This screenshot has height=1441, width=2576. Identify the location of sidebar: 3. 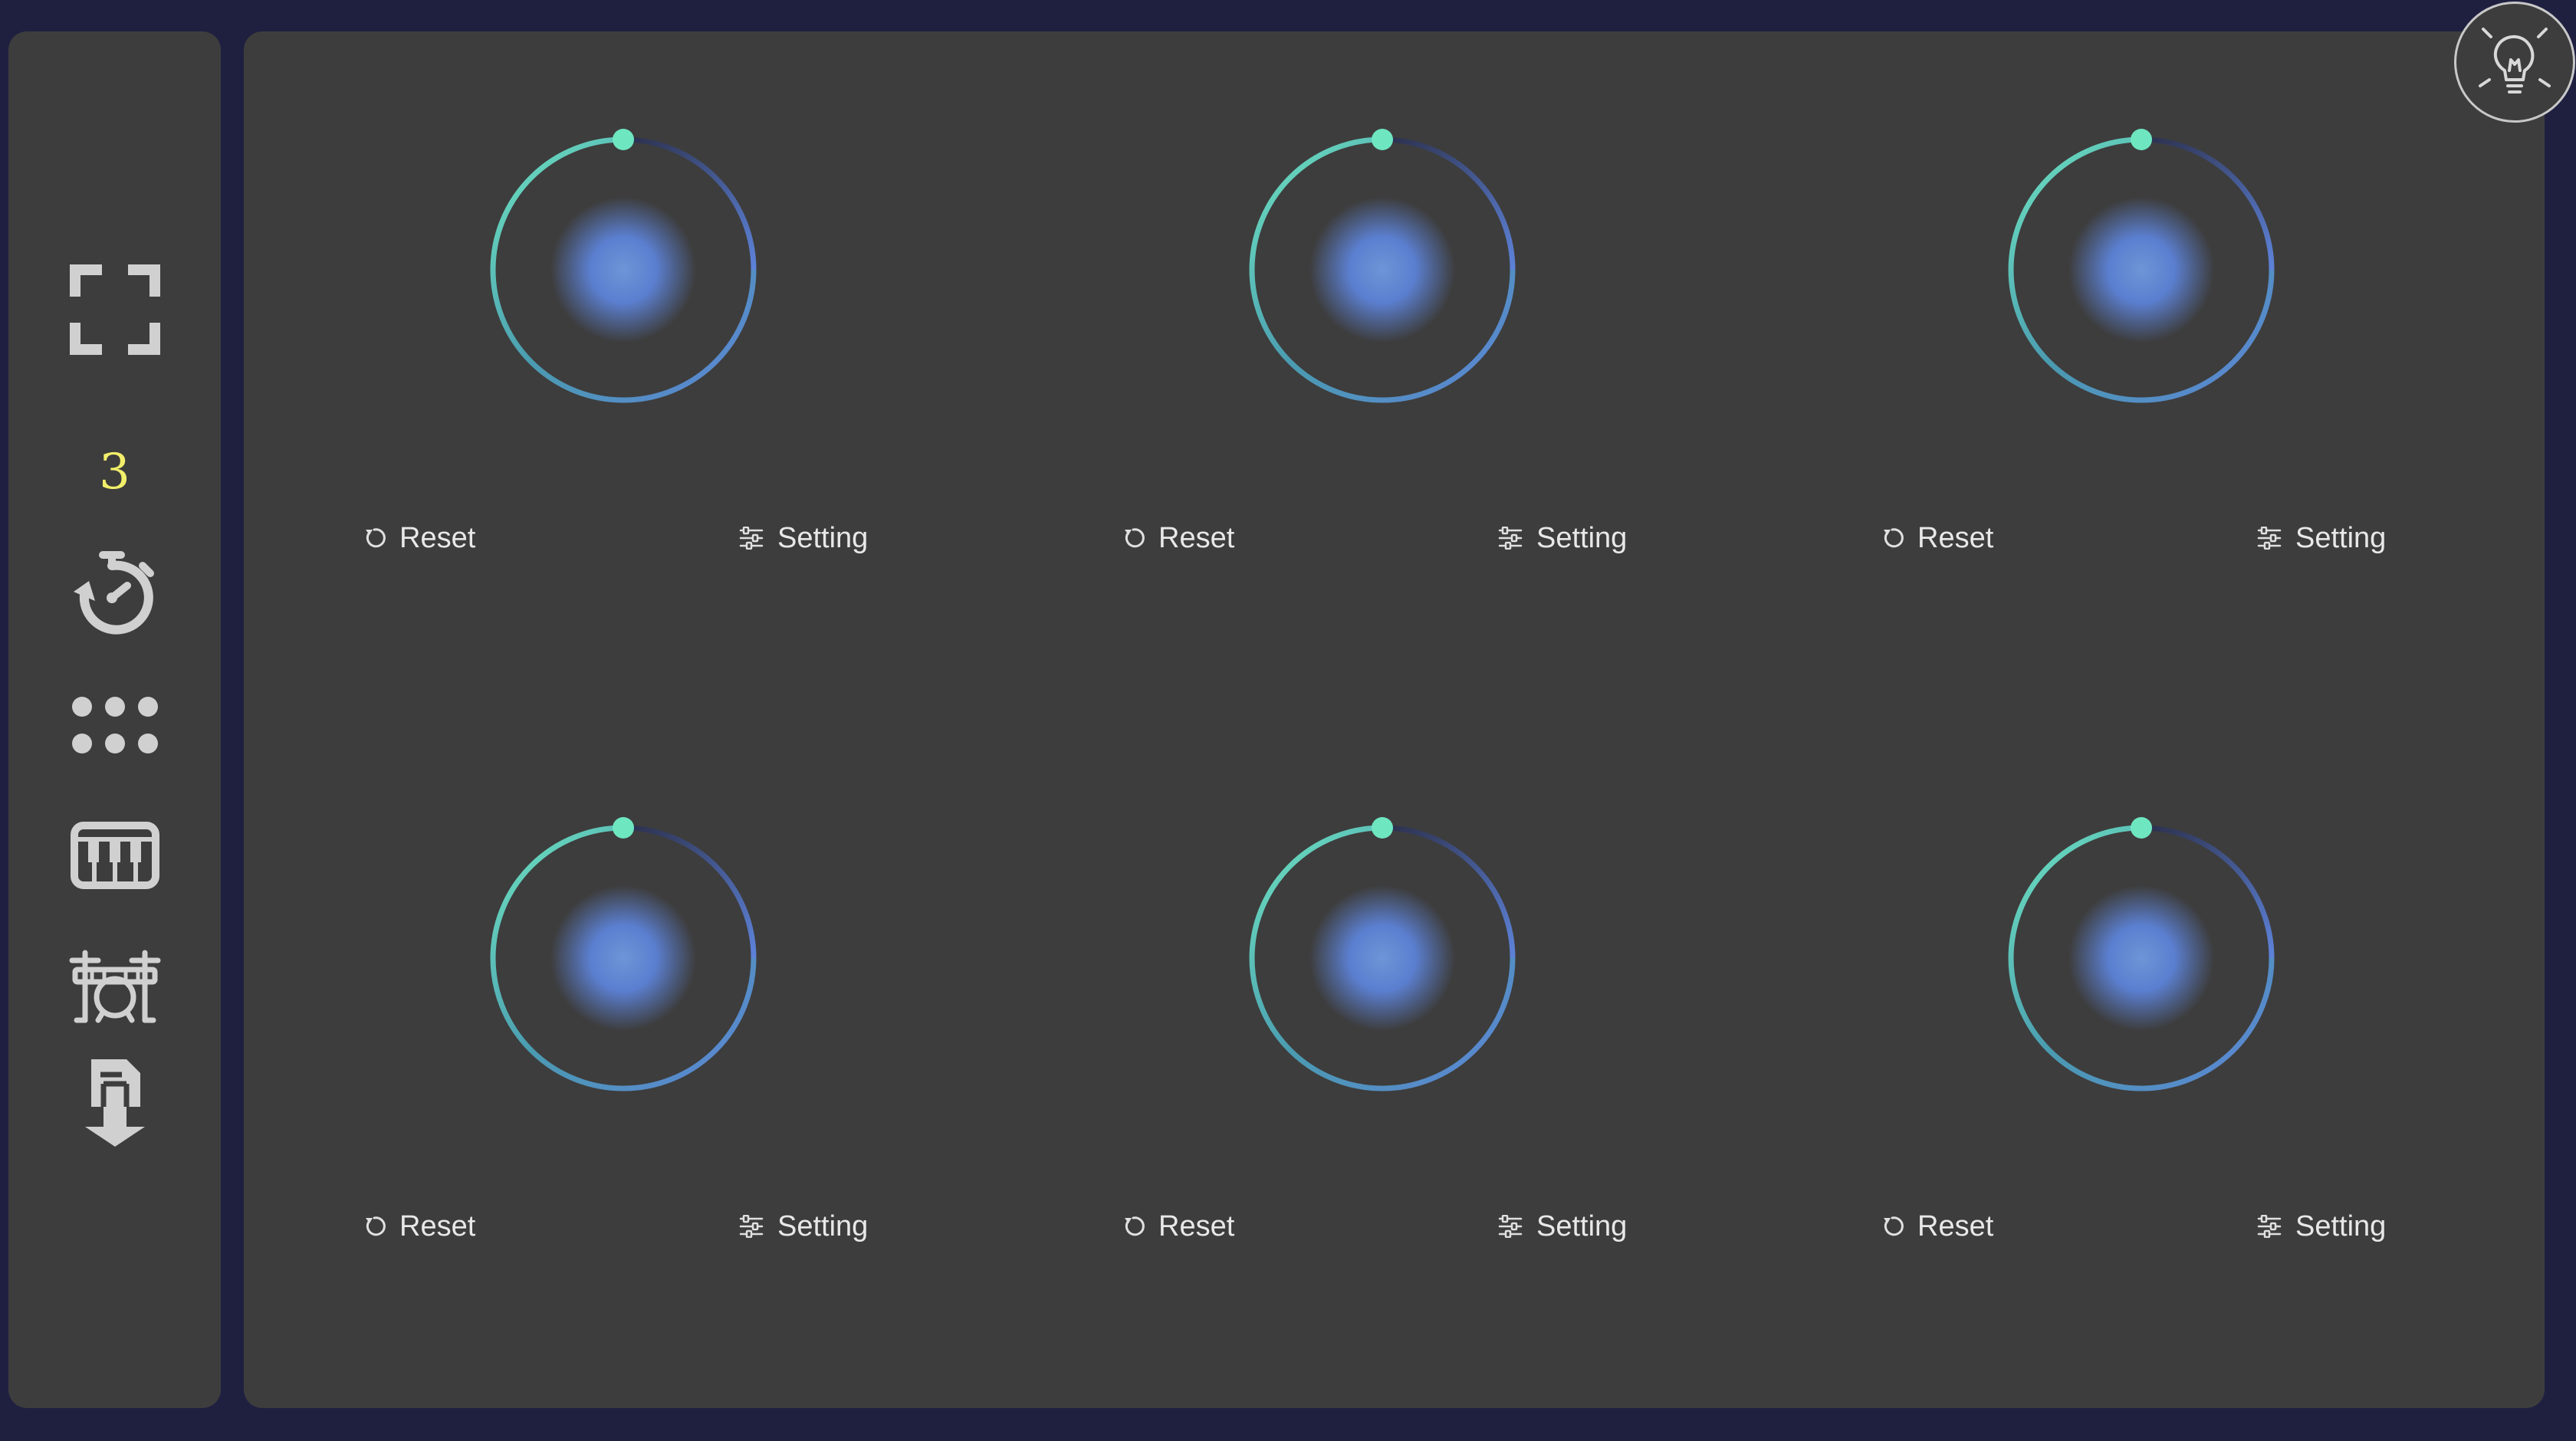
(115, 719).